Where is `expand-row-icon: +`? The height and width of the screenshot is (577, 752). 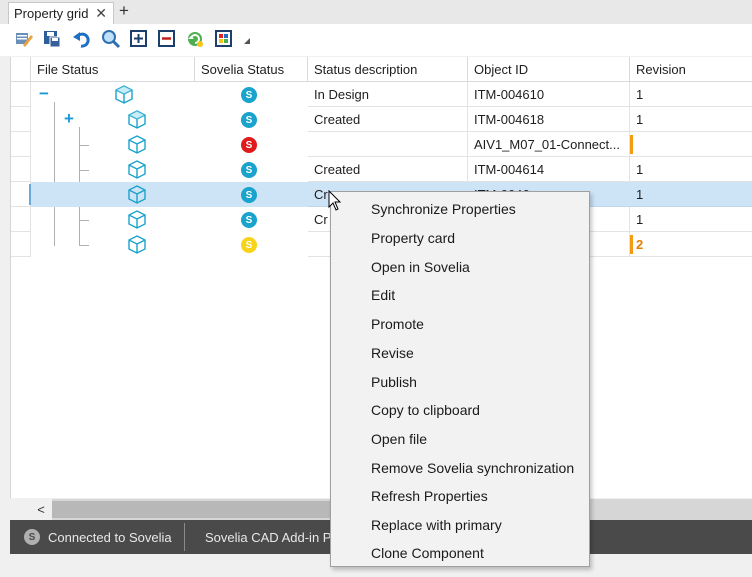
expand-row-icon: + is located at coordinates (69, 118).